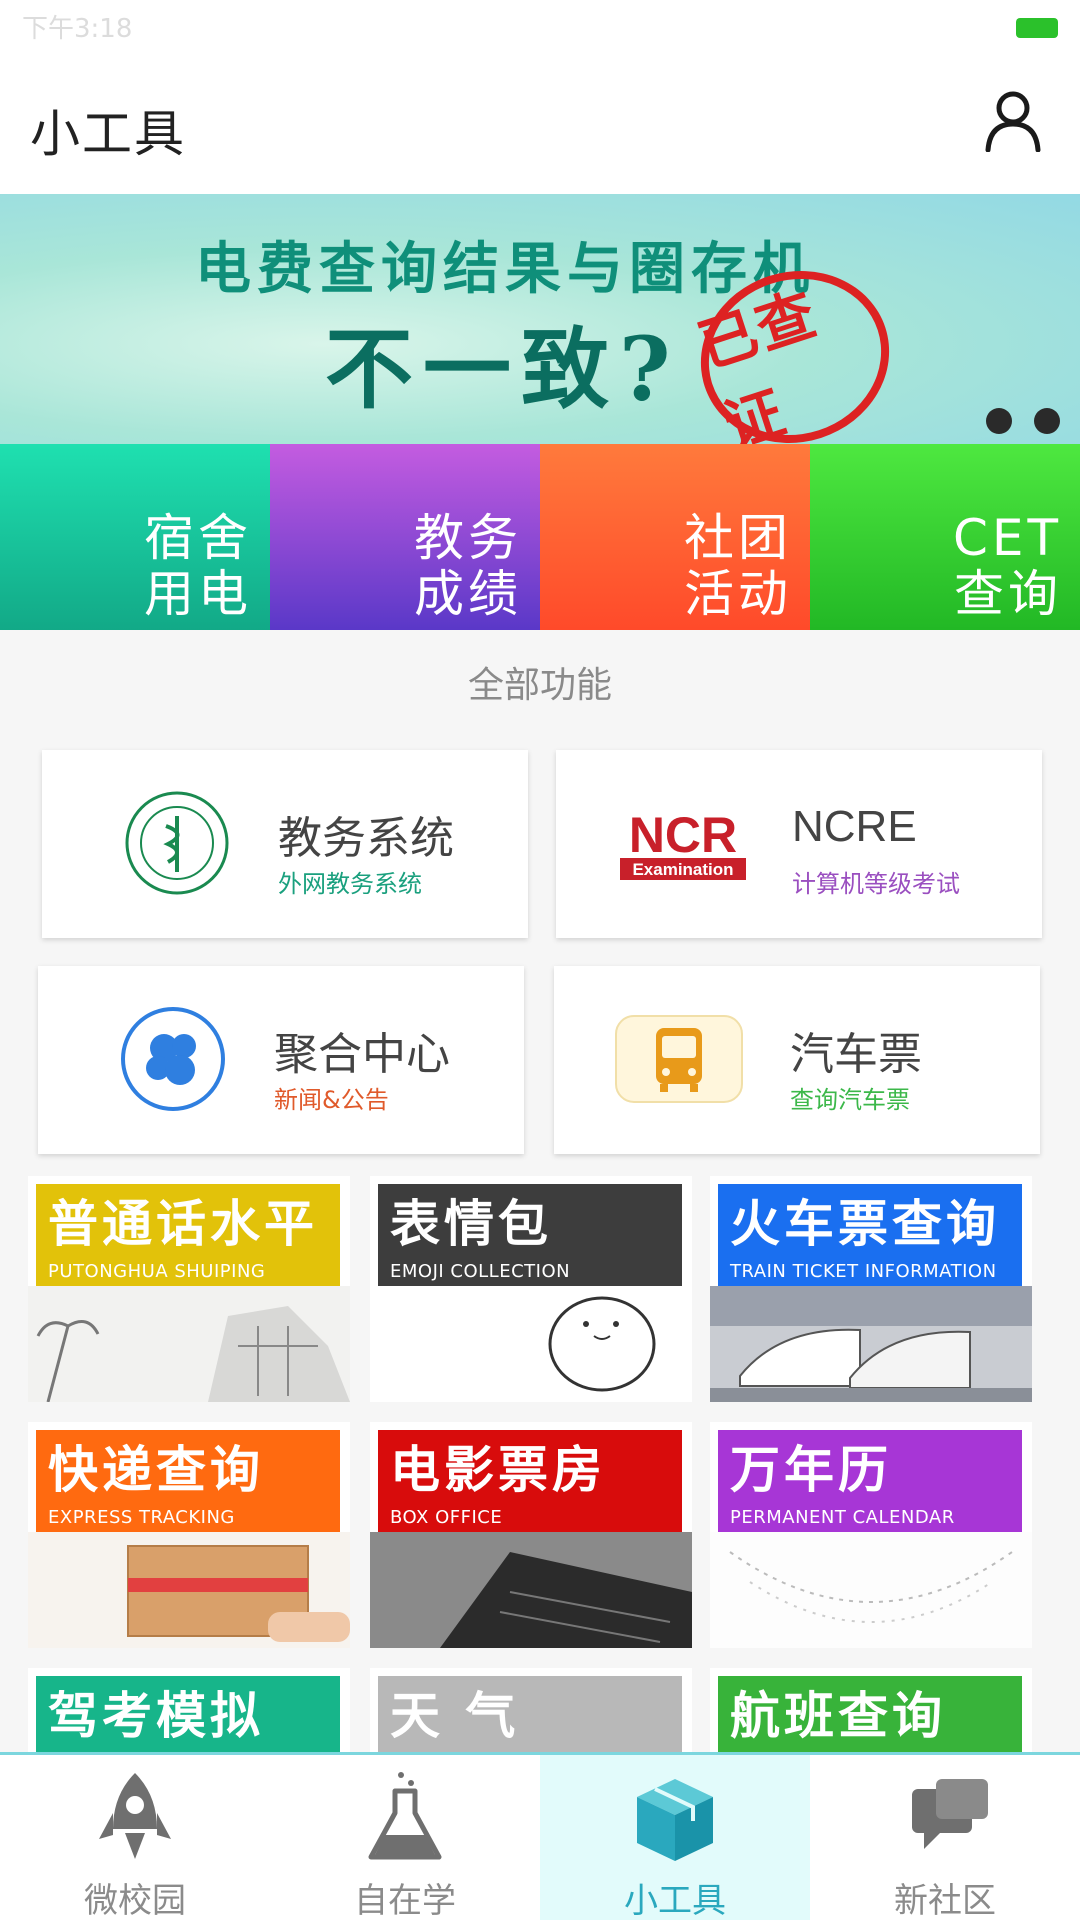 The width and height of the screenshot is (1080, 1920). Describe the element at coordinates (366, 838) in the screenshot. I see `card-title: 教务系统` at that location.